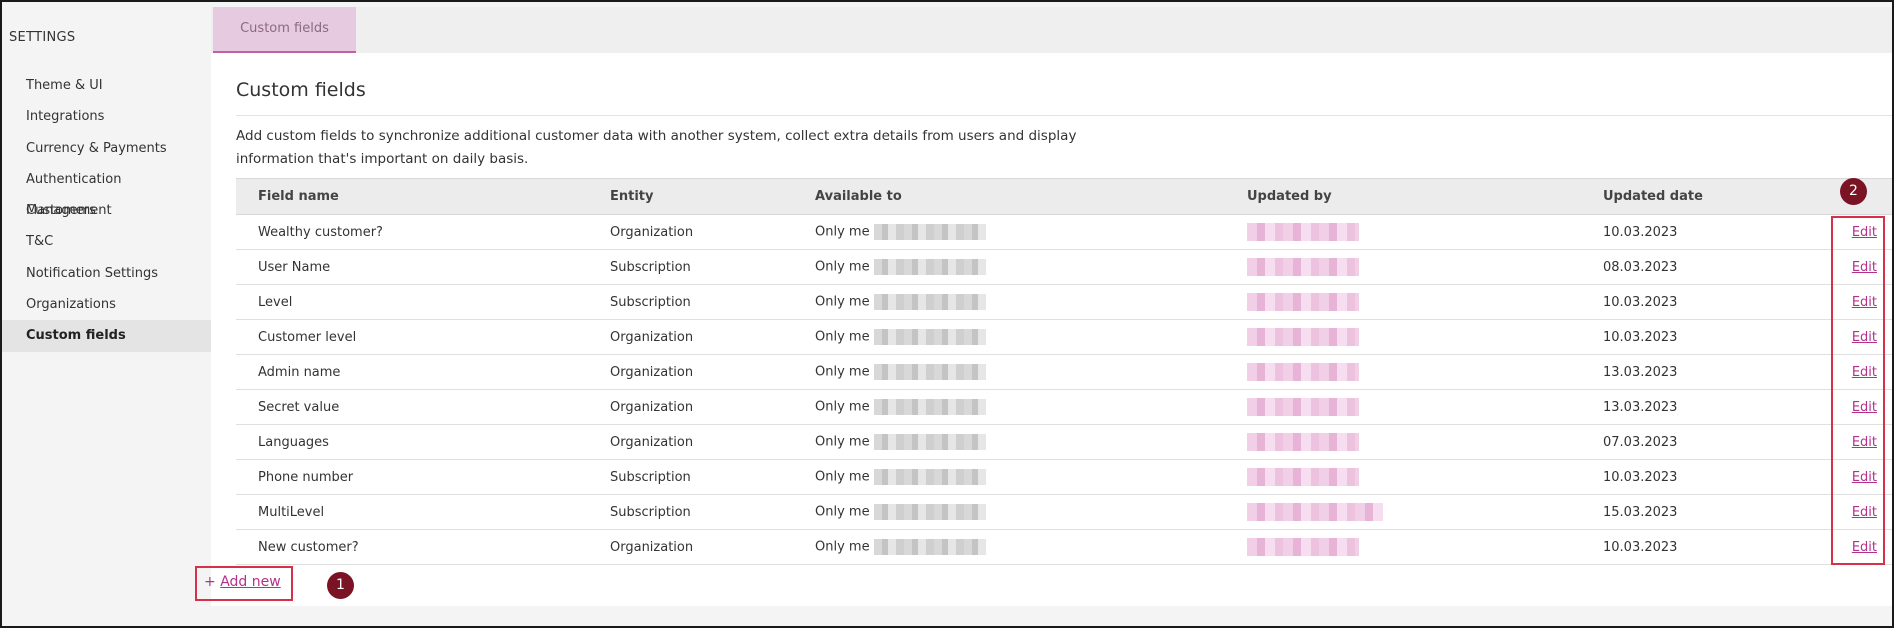  What do you see at coordinates (1403, 196) in the screenshot?
I see `column-header-updated-by: Updated by` at bounding box center [1403, 196].